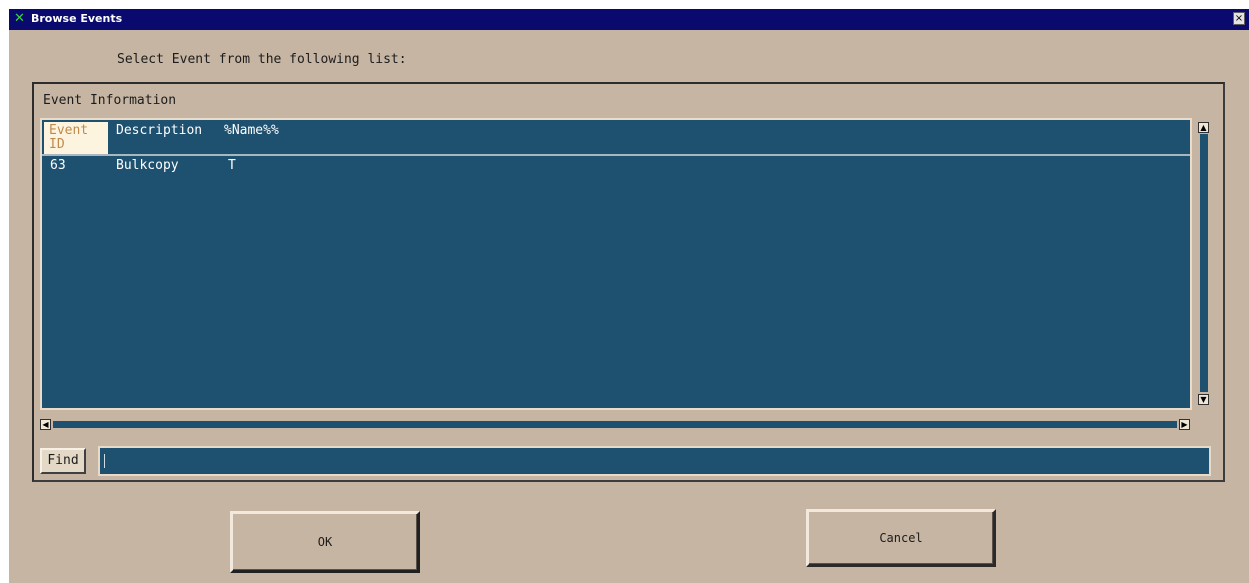  I want to click on x-logo-icon: ✕, so click(19, 18).